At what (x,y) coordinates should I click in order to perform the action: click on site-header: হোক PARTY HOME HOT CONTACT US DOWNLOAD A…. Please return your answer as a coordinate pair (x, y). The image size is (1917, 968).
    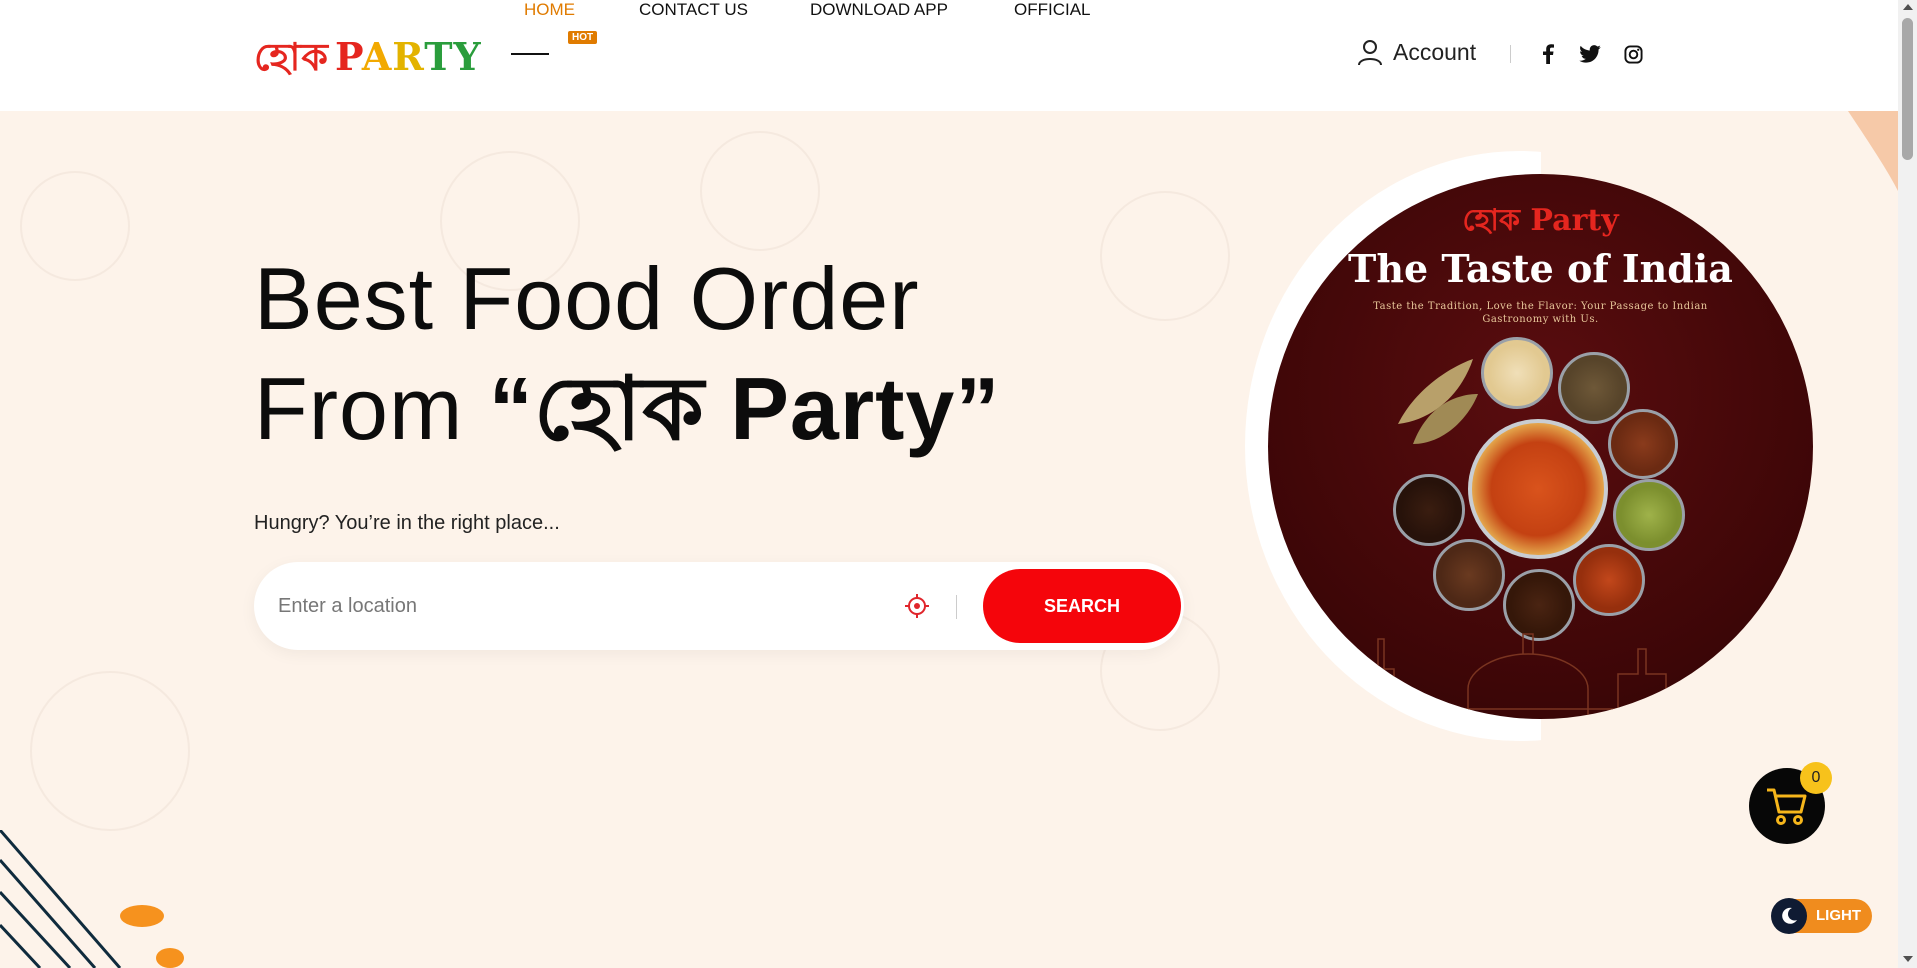
    Looking at the image, I should click on (949, 55).